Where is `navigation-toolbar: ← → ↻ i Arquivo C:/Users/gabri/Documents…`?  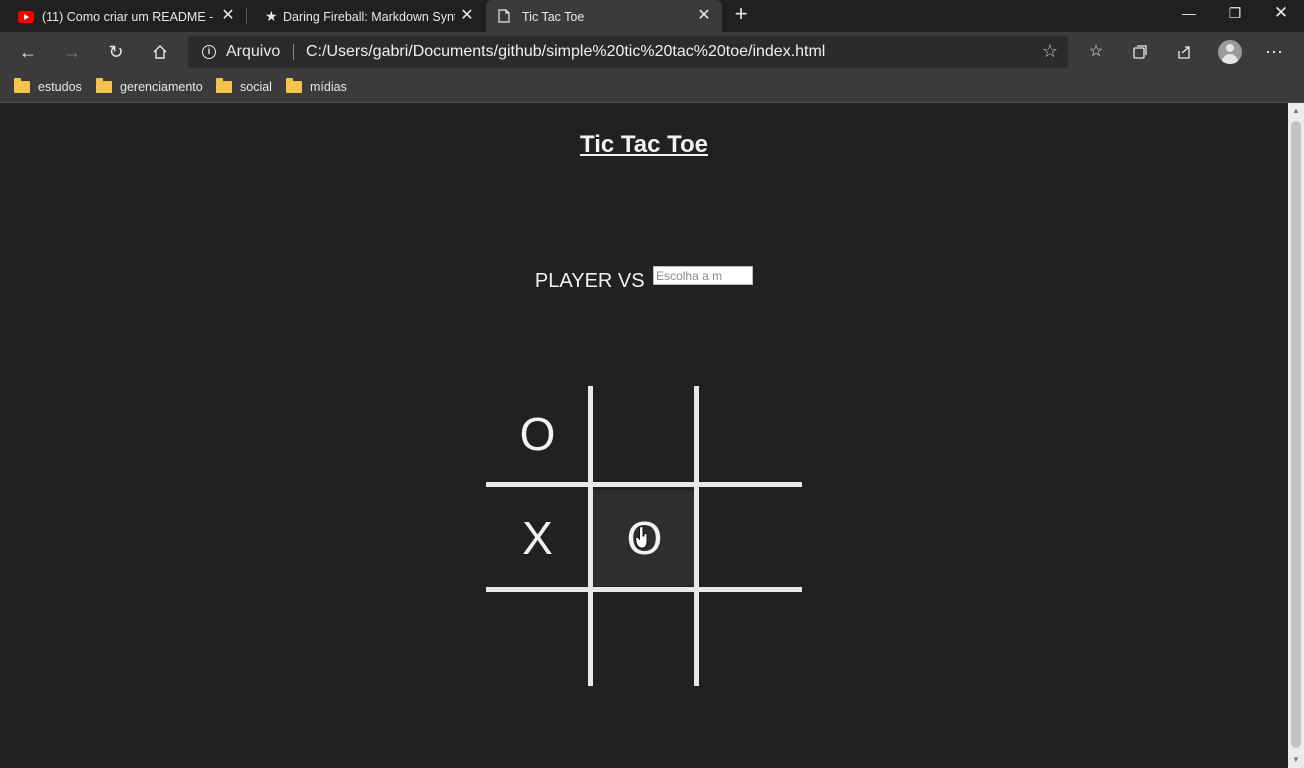 navigation-toolbar: ← → ↻ i Arquivo C:/Users/gabri/Documents… is located at coordinates (652, 52).